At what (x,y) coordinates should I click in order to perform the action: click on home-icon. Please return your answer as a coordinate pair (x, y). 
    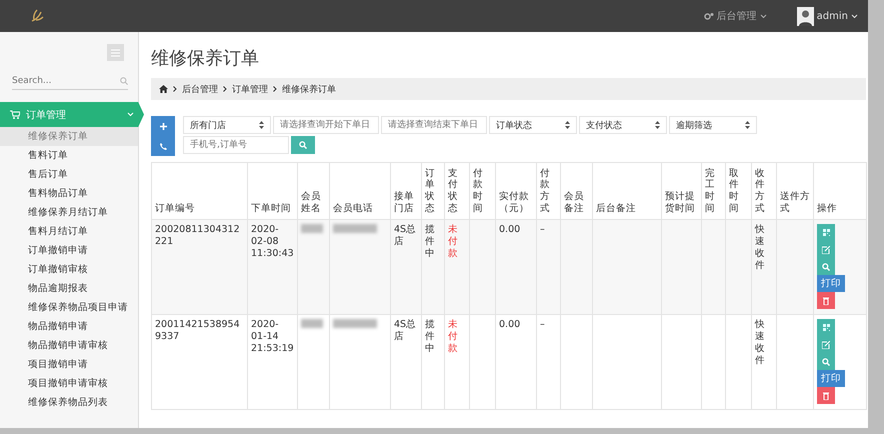
    Looking at the image, I should click on (163, 89).